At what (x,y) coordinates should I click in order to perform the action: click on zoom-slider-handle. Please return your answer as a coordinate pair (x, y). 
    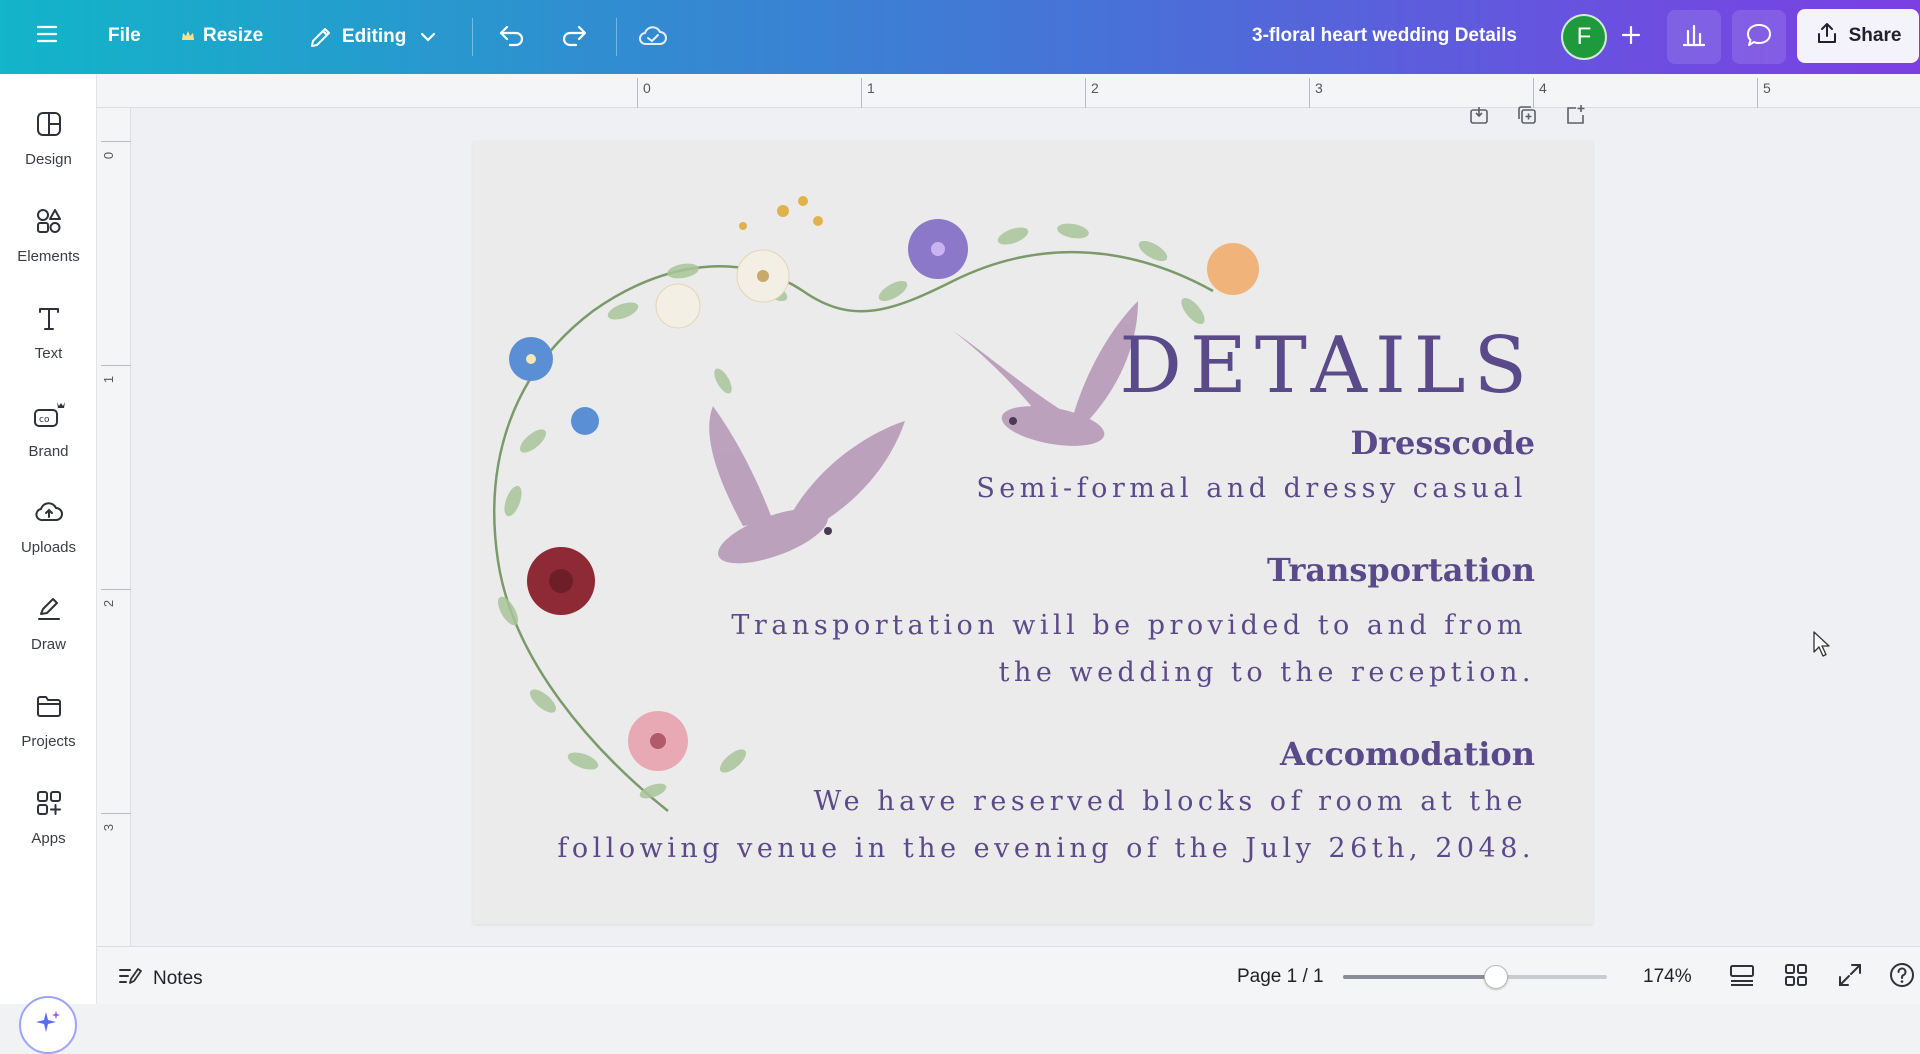
    Looking at the image, I should click on (1496, 977).